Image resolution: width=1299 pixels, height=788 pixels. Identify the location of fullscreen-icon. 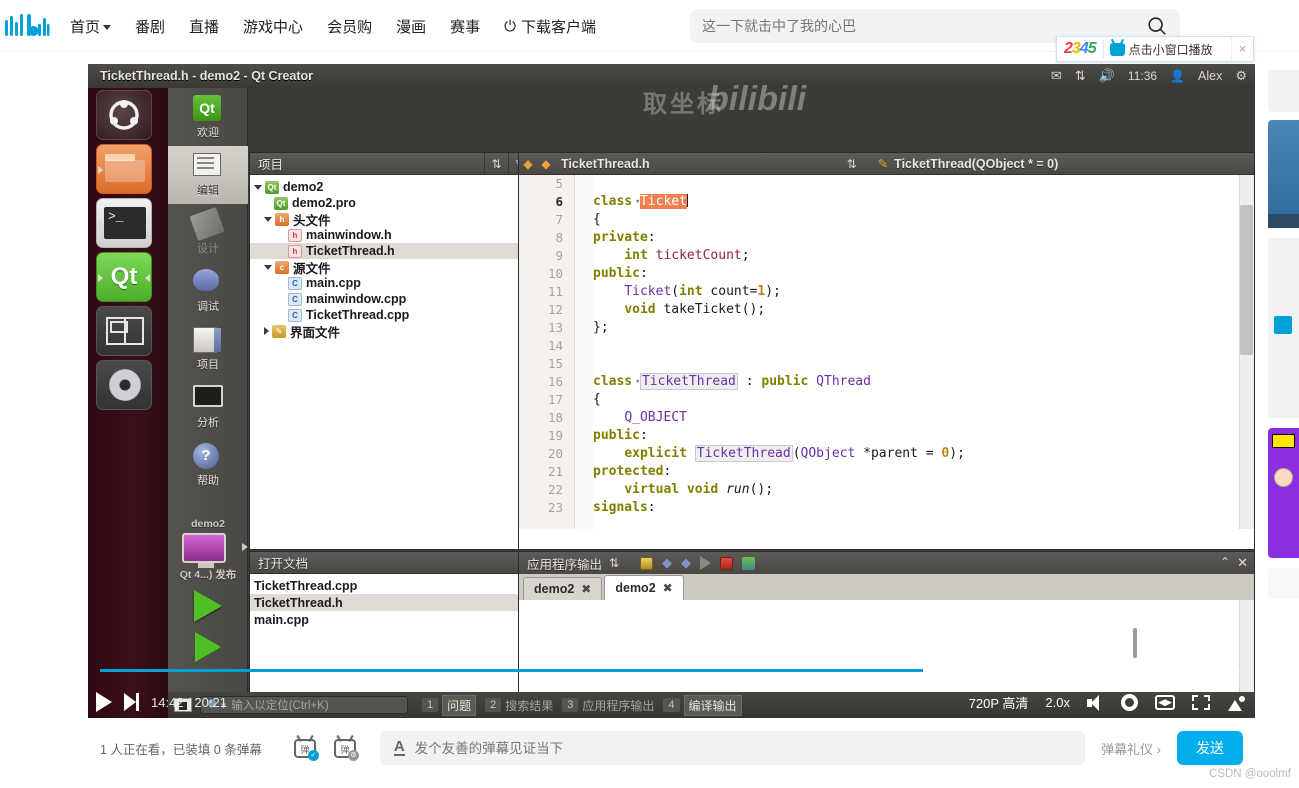
(1201, 702).